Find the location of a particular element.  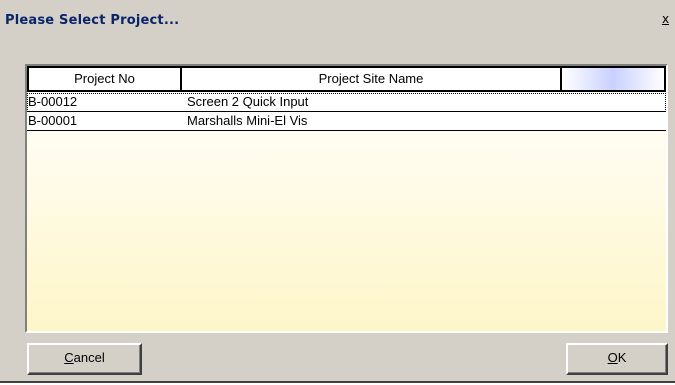

cancel-button-label: Cancel is located at coordinates (84, 357).